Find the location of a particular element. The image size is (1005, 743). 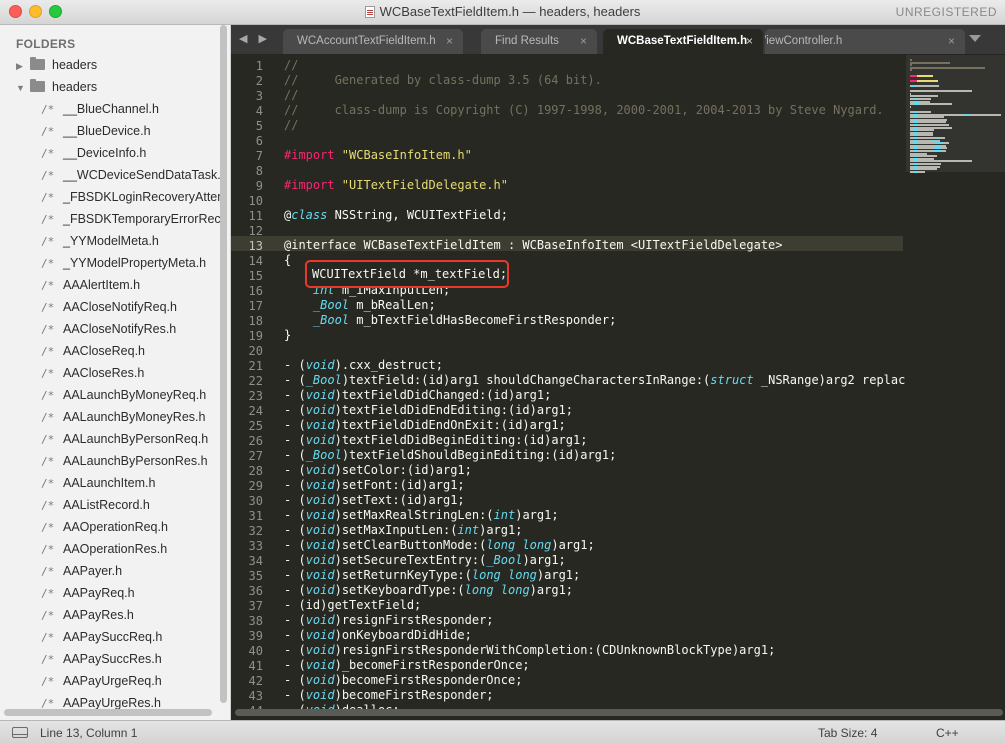

folder-label: headers is located at coordinates (75, 87).